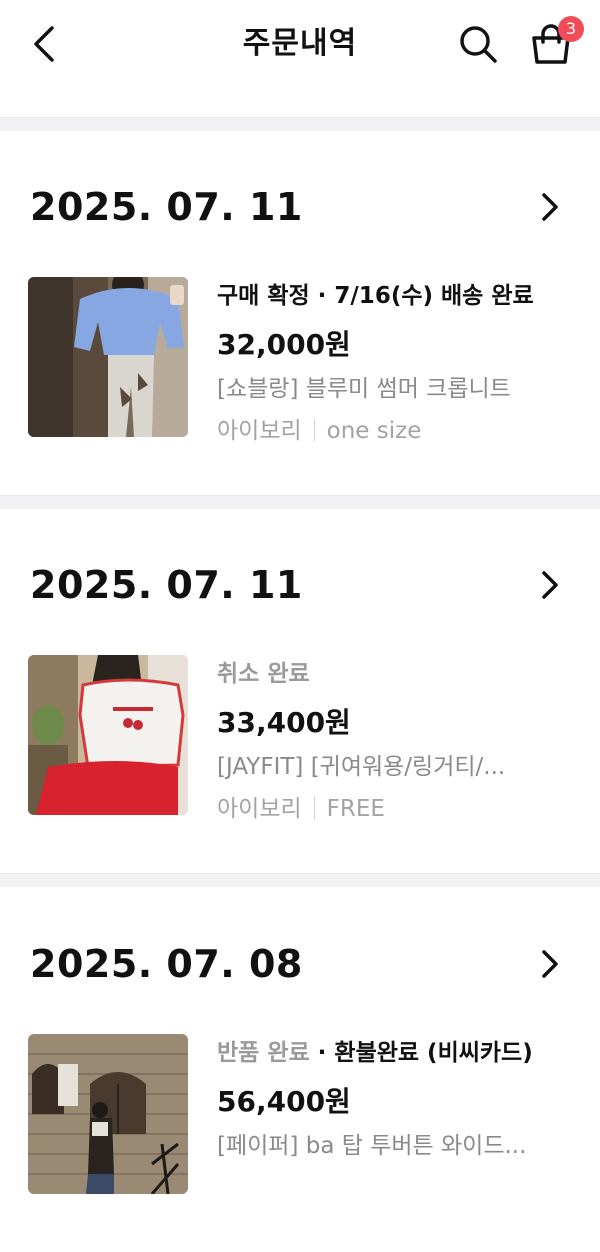 The image size is (600, 1252). I want to click on order-price: 32,000원, so click(284, 344).